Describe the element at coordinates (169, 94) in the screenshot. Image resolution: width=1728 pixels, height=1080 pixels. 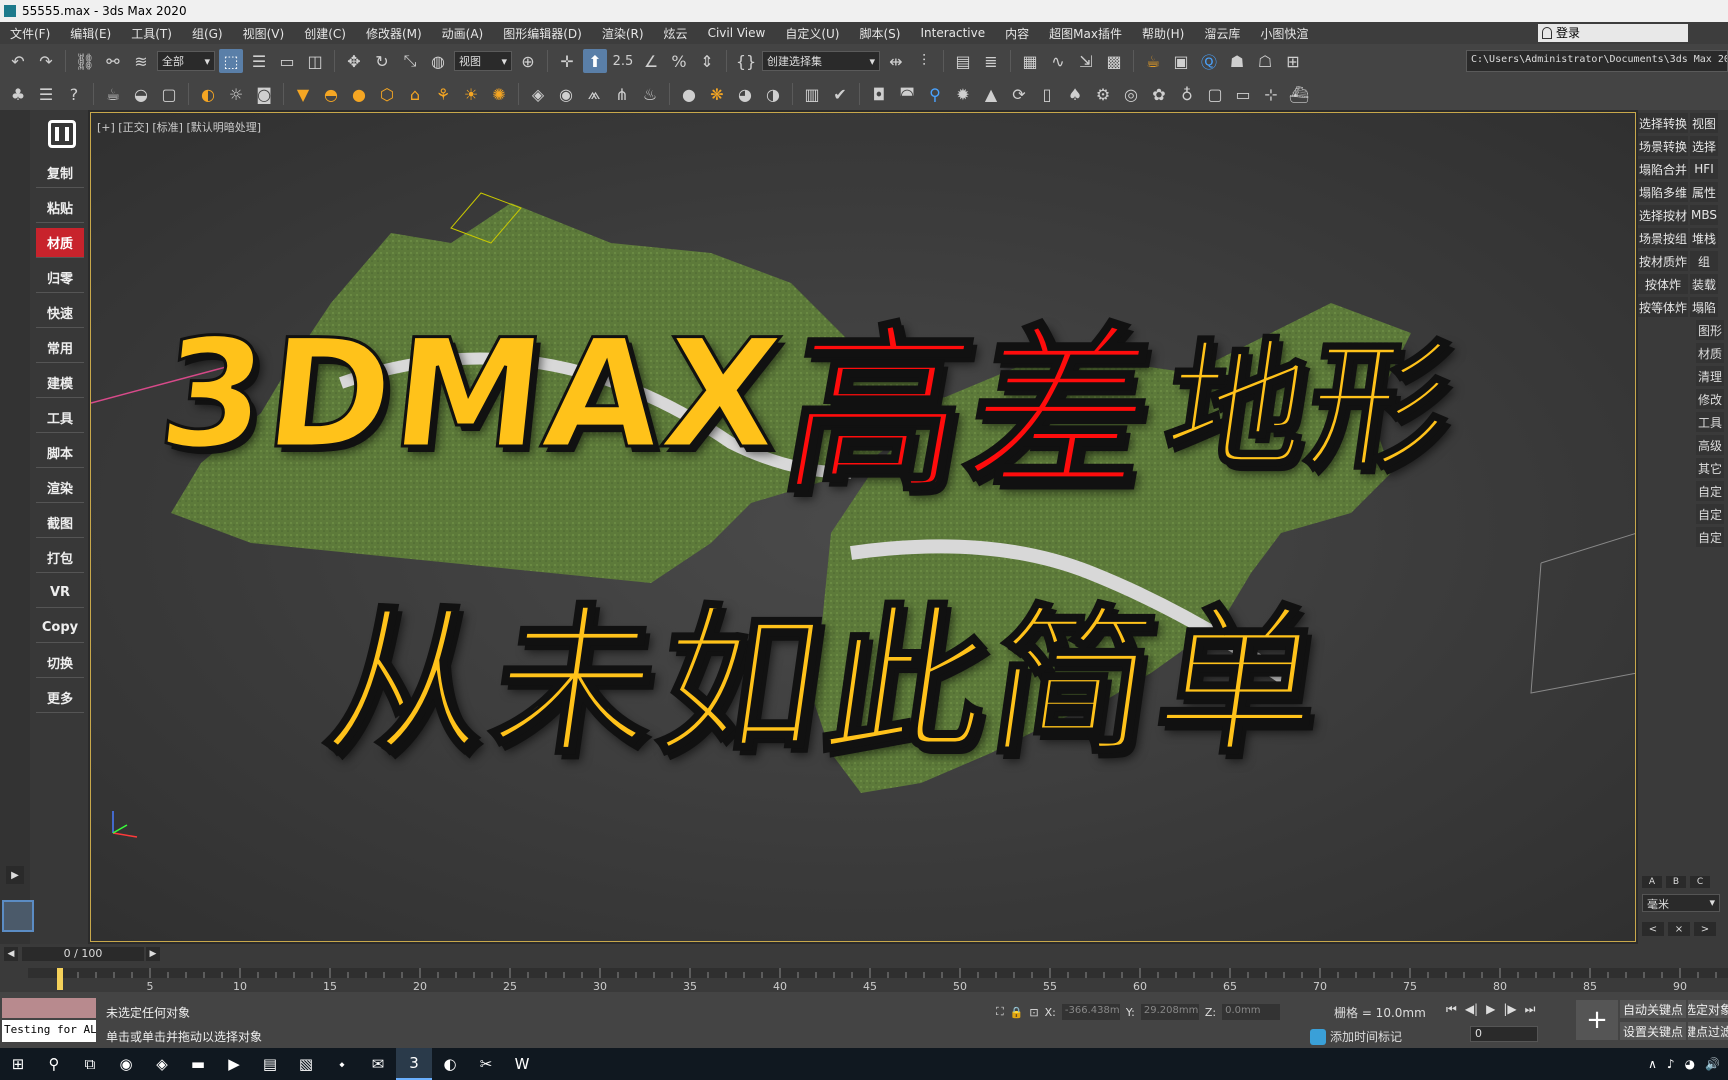
I see `box-icon: ▢` at that location.